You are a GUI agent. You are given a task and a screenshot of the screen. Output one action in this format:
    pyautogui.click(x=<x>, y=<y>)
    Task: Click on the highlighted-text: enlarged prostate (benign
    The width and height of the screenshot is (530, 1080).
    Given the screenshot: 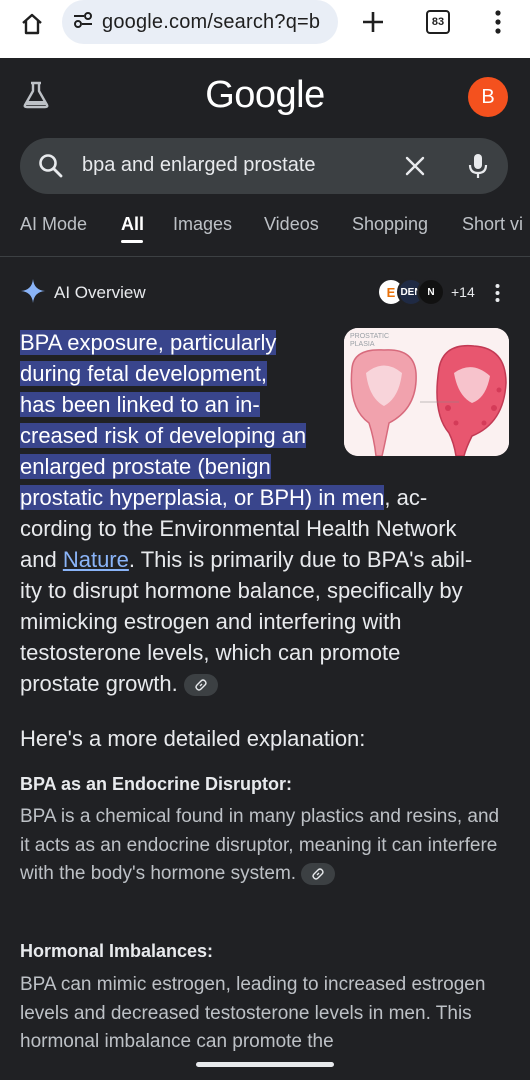 What is the action you would take?
    pyautogui.click(x=145, y=466)
    